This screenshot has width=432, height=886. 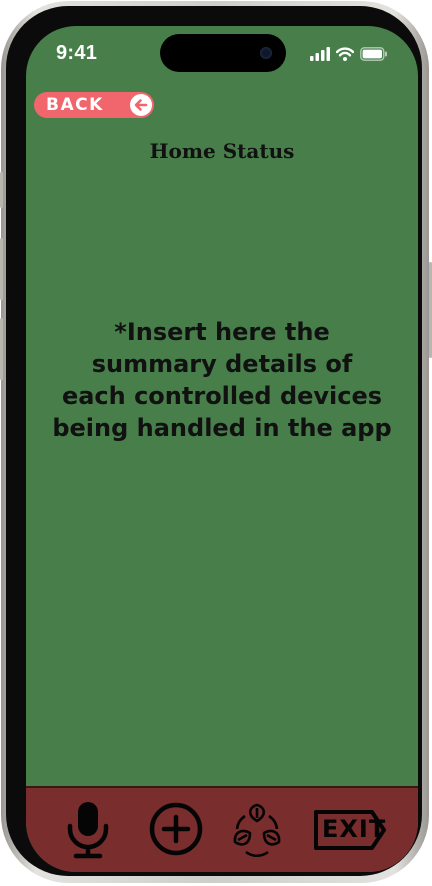 What do you see at coordinates (1, 269) in the screenshot?
I see `volume-up-button` at bounding box center [1, 269].